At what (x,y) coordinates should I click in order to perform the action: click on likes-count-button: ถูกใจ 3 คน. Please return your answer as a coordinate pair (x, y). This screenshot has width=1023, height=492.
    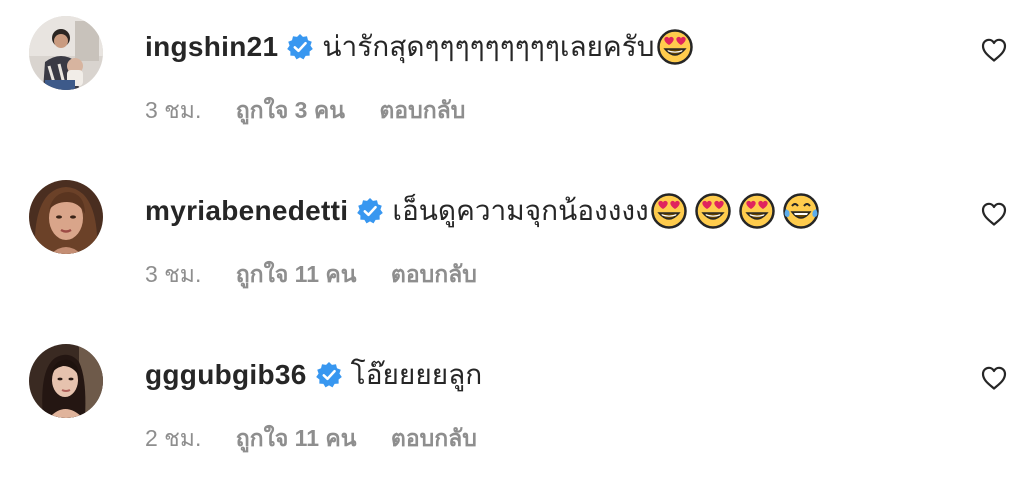
    Looking at the image, I should click on (290, 110).